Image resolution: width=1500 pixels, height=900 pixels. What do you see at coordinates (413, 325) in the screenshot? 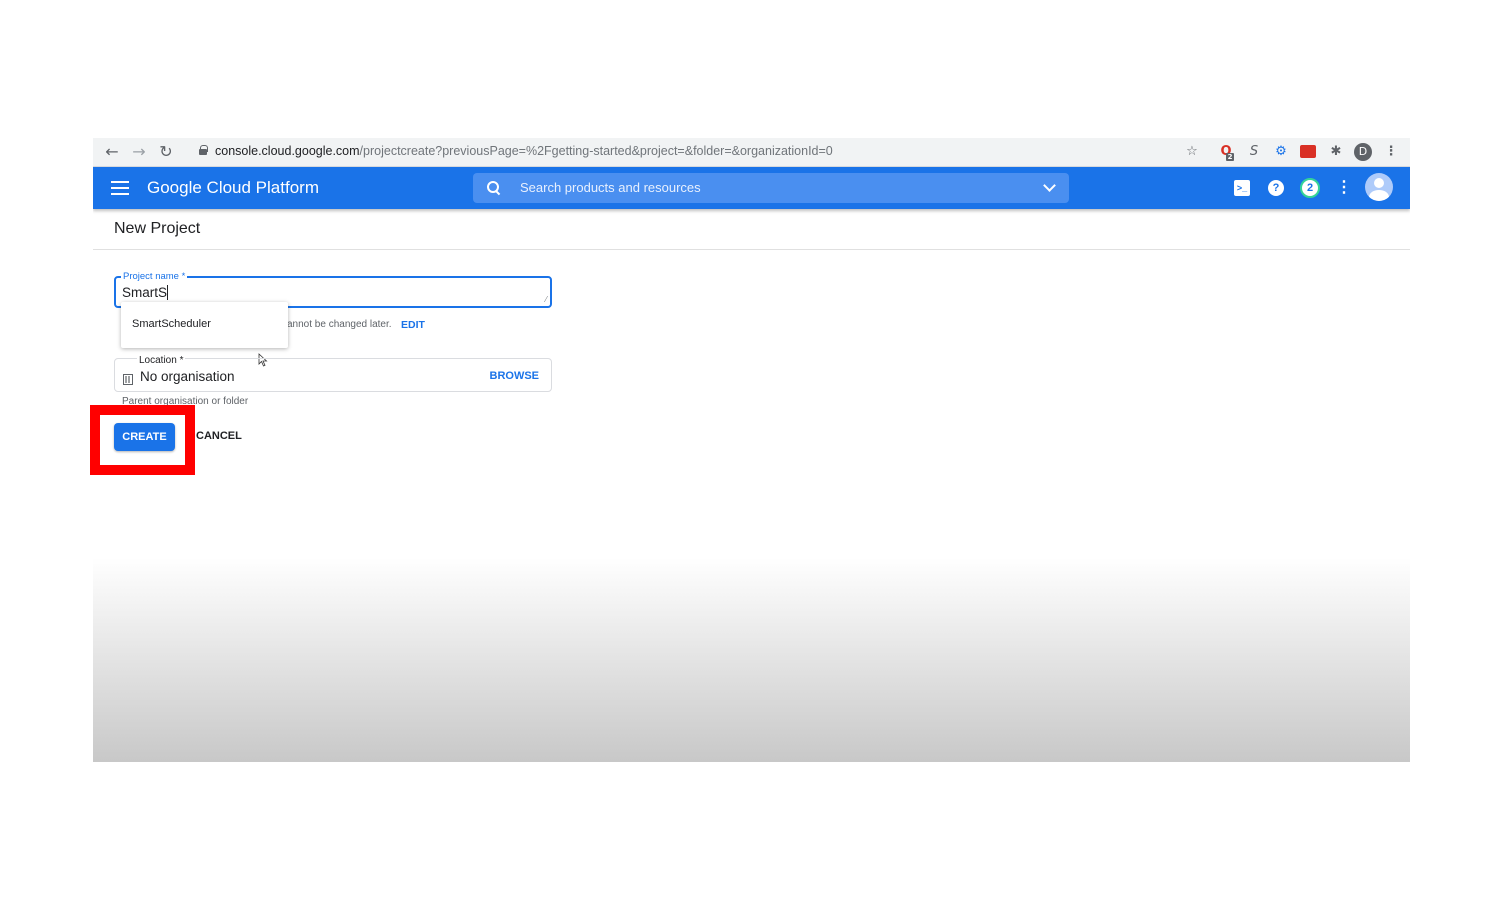
I see `edit-project-id-link: EDIT` at bounding box center [413, 325].